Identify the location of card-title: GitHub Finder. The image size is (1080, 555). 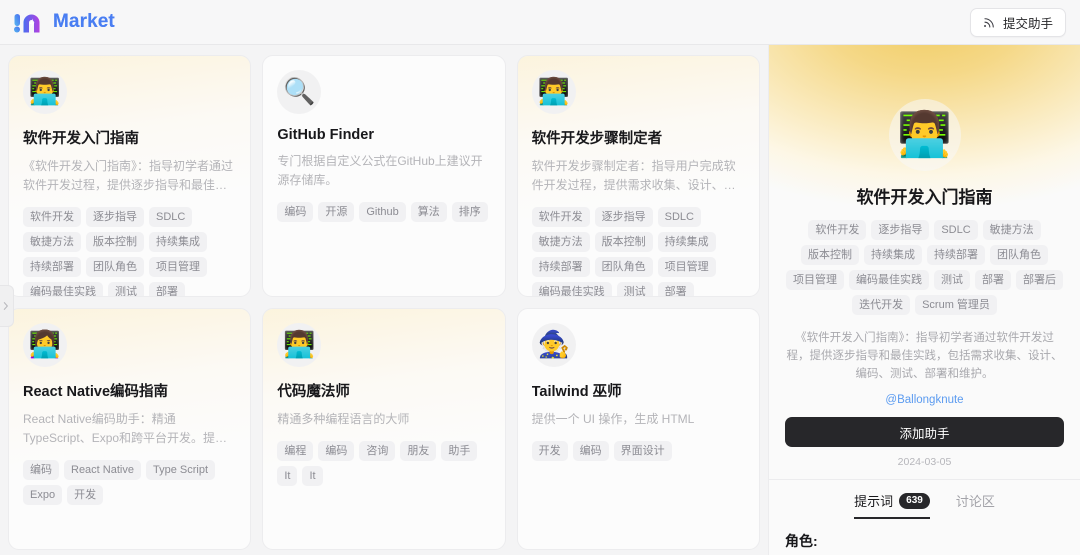
(325, 135).